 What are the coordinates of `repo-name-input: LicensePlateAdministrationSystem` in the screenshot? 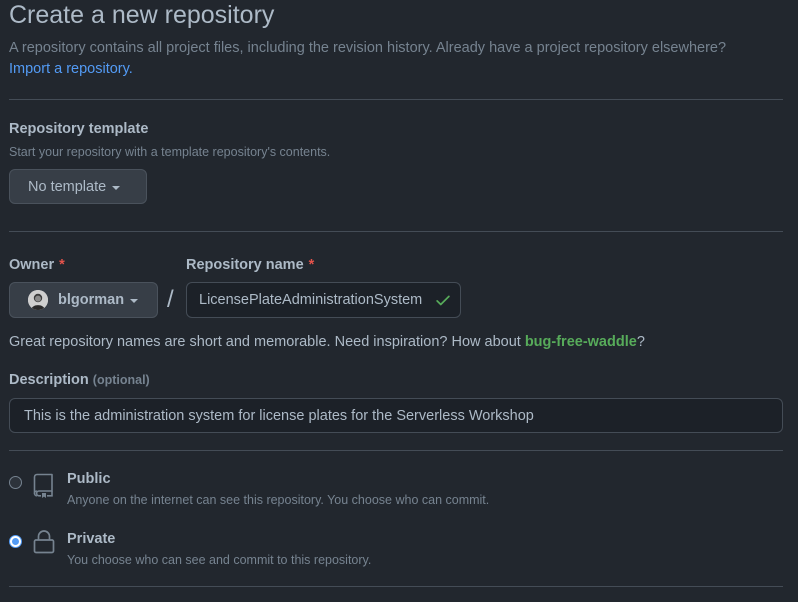 It's located at (323, 300).